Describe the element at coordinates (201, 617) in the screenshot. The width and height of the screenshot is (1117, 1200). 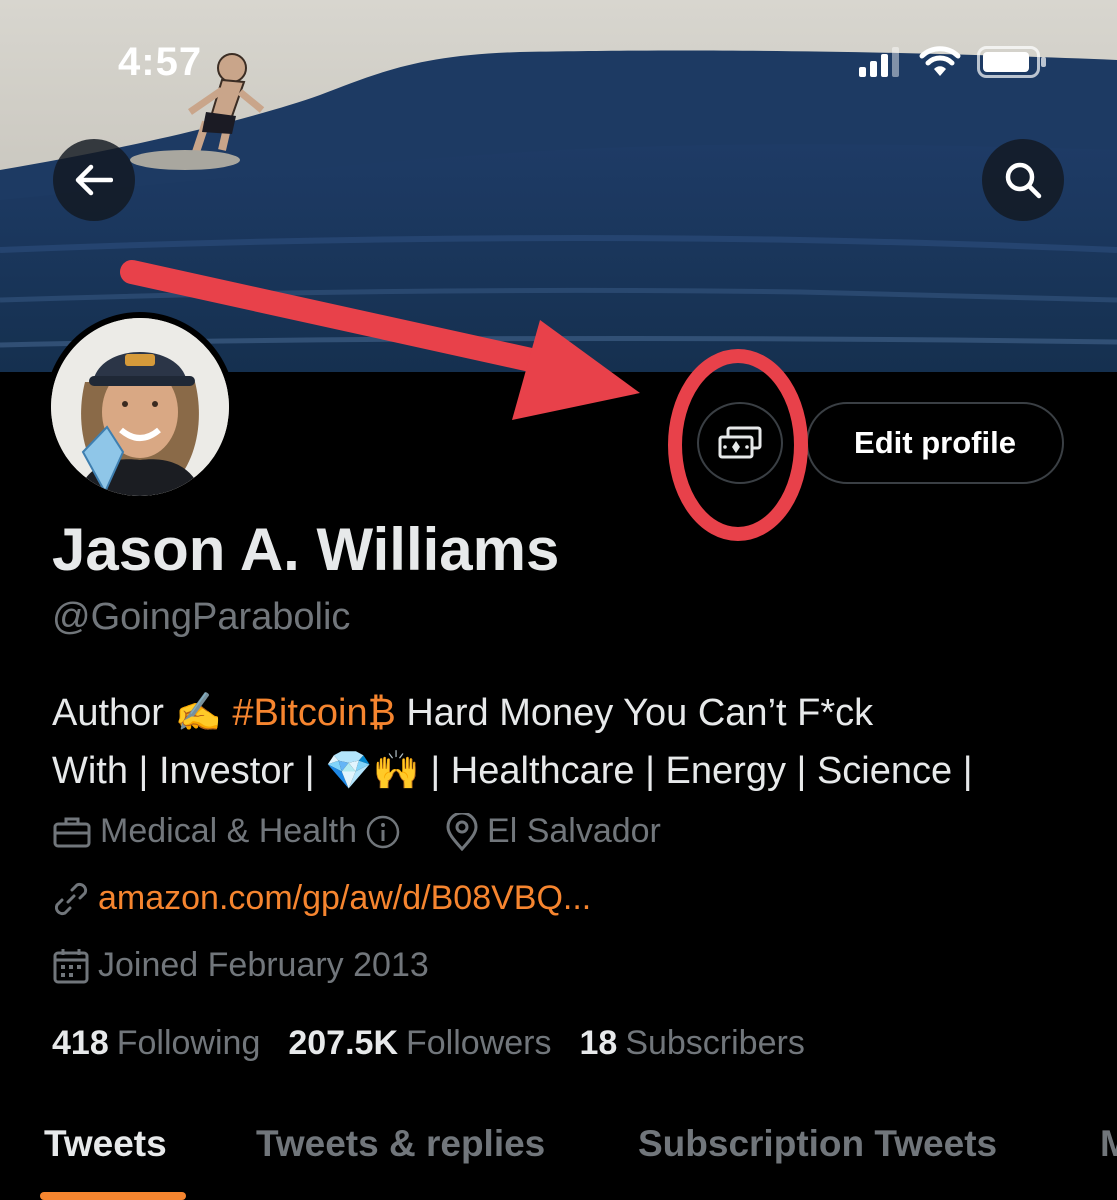
I see `profile-handle: @GoingParabolic` at that location.